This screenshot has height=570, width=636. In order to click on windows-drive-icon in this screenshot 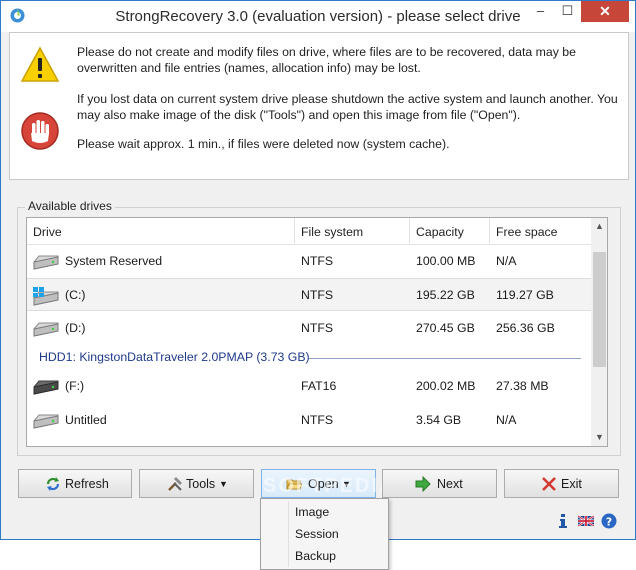, I will do `click(46, 296)`.